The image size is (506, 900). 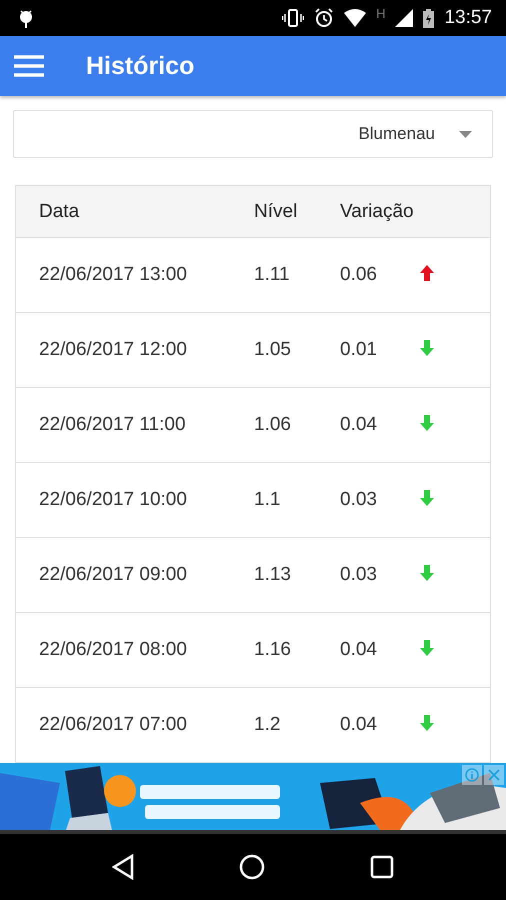 What do you see at coordinates (273, 650) in the screenshot?
I see `level-cell-text: 1.16` at bounding box center [273, 650].